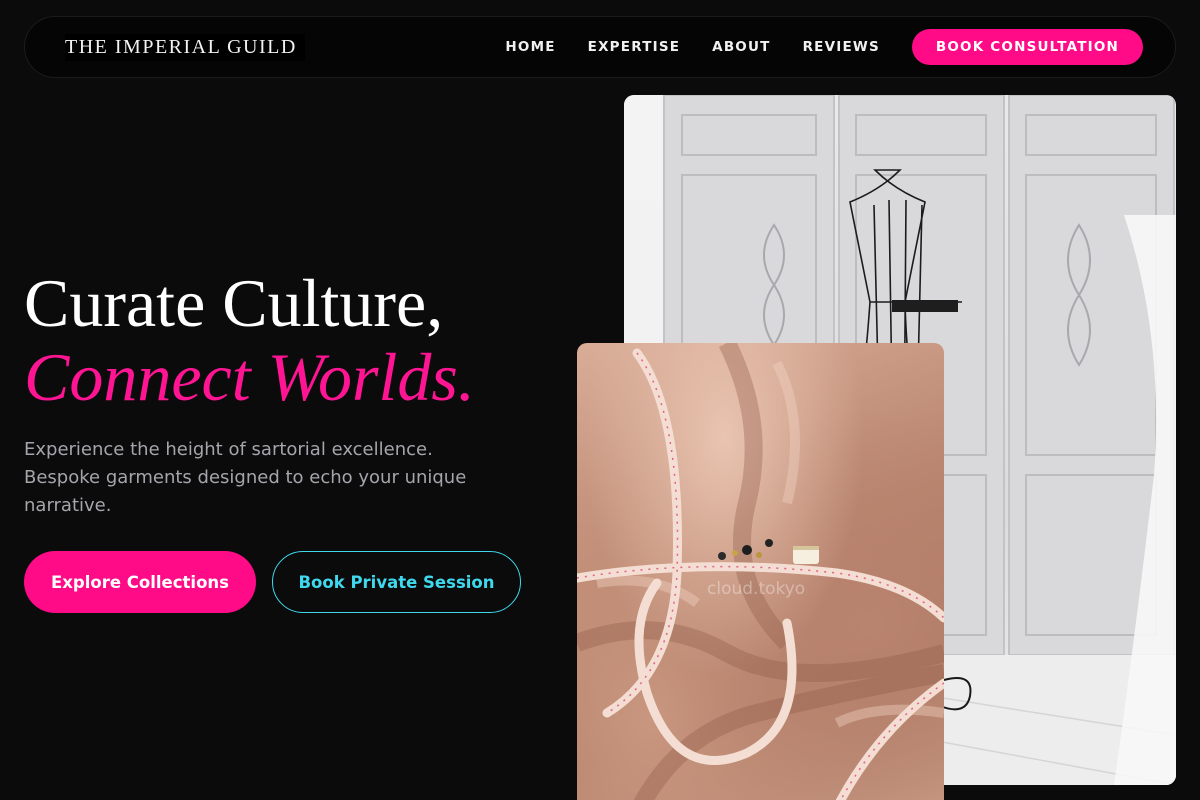  Describe the element at coordinates (234, 303) in the screenshot. I see `hero-title-line-1: Curate Culture,` at that location.